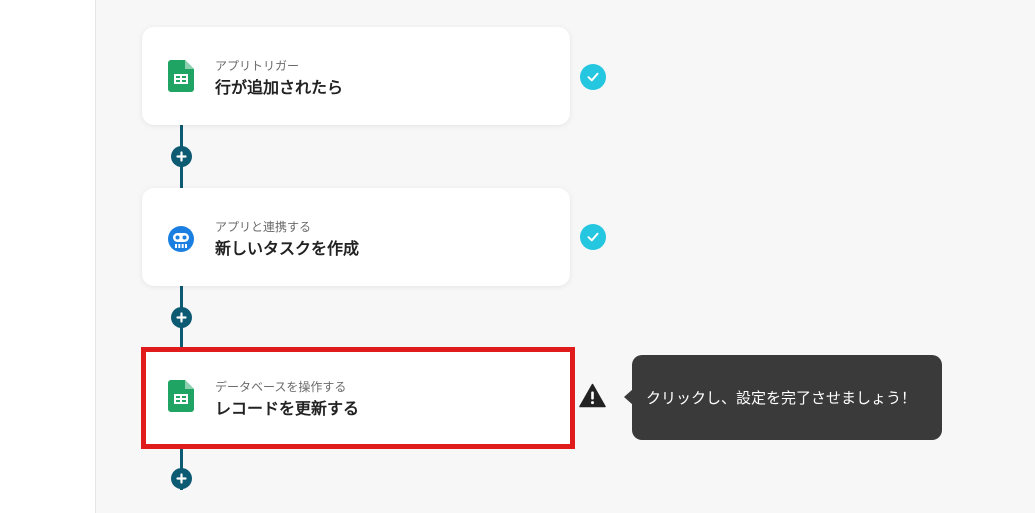 The height and width of the screenshot is (513, 1035). What do you see at coordinates (356, 76) in the screenshot?
I see `flow-step-trigger: アプリトリガー 行が追加されたら` at bounding box center [356, 76].